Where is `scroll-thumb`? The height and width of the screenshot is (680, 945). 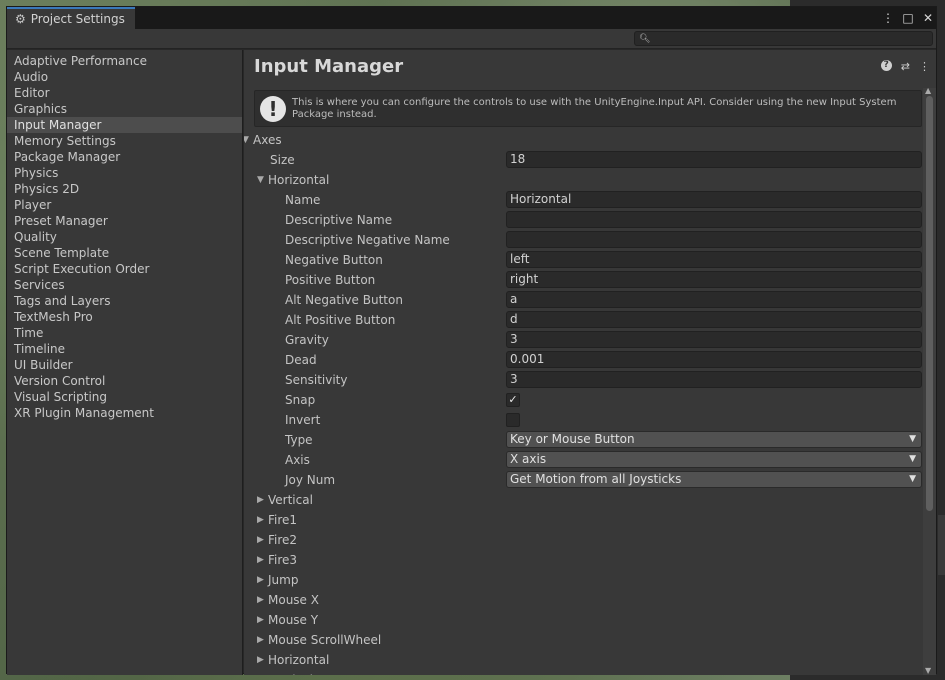
scroll-thumb is located at coordinates (929, 303).